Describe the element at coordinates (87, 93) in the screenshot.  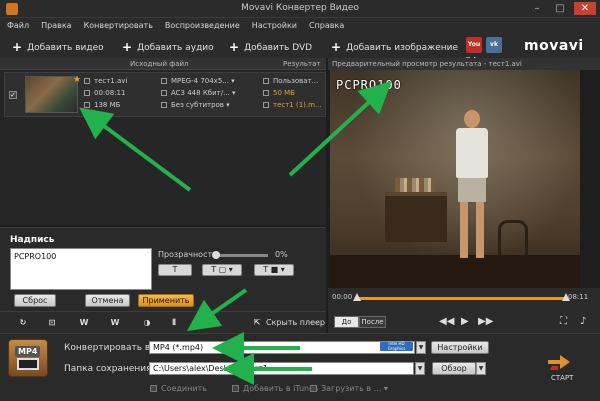
I see `clock-icon` at that location.